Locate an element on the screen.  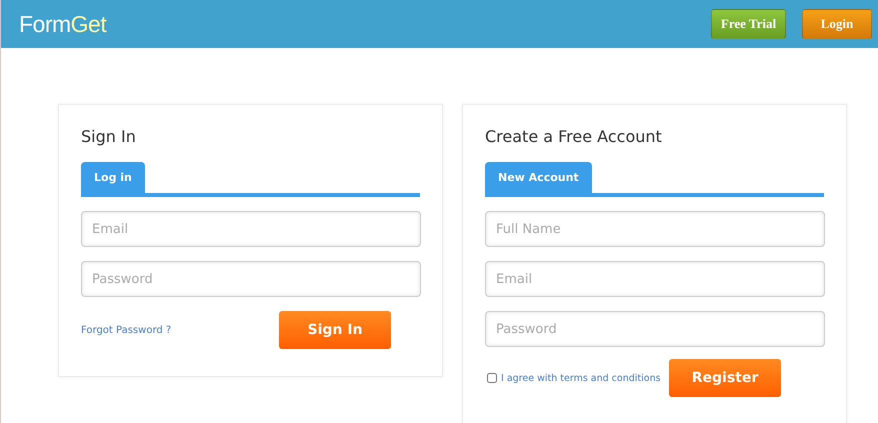
login-button: Login is located at coordinates (837, 24).